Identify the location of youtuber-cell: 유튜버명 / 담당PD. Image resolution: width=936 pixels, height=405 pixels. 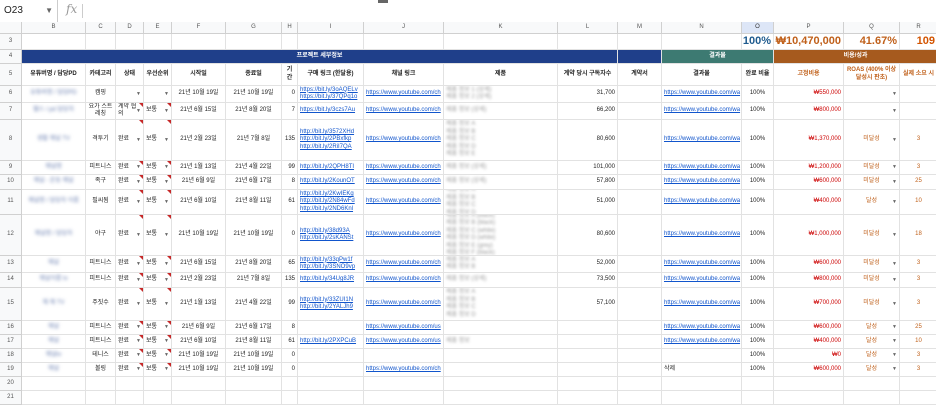
(54, 94).